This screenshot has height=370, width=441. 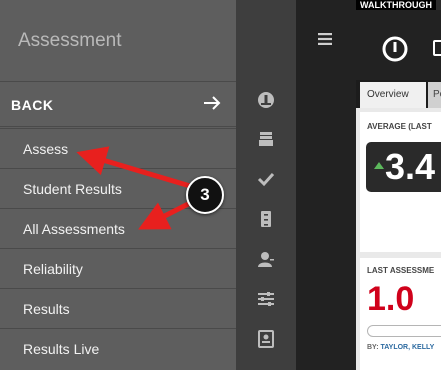 I want to click on author-line: BY: TAYLOR, KELLY, so click(x=400, y=347).